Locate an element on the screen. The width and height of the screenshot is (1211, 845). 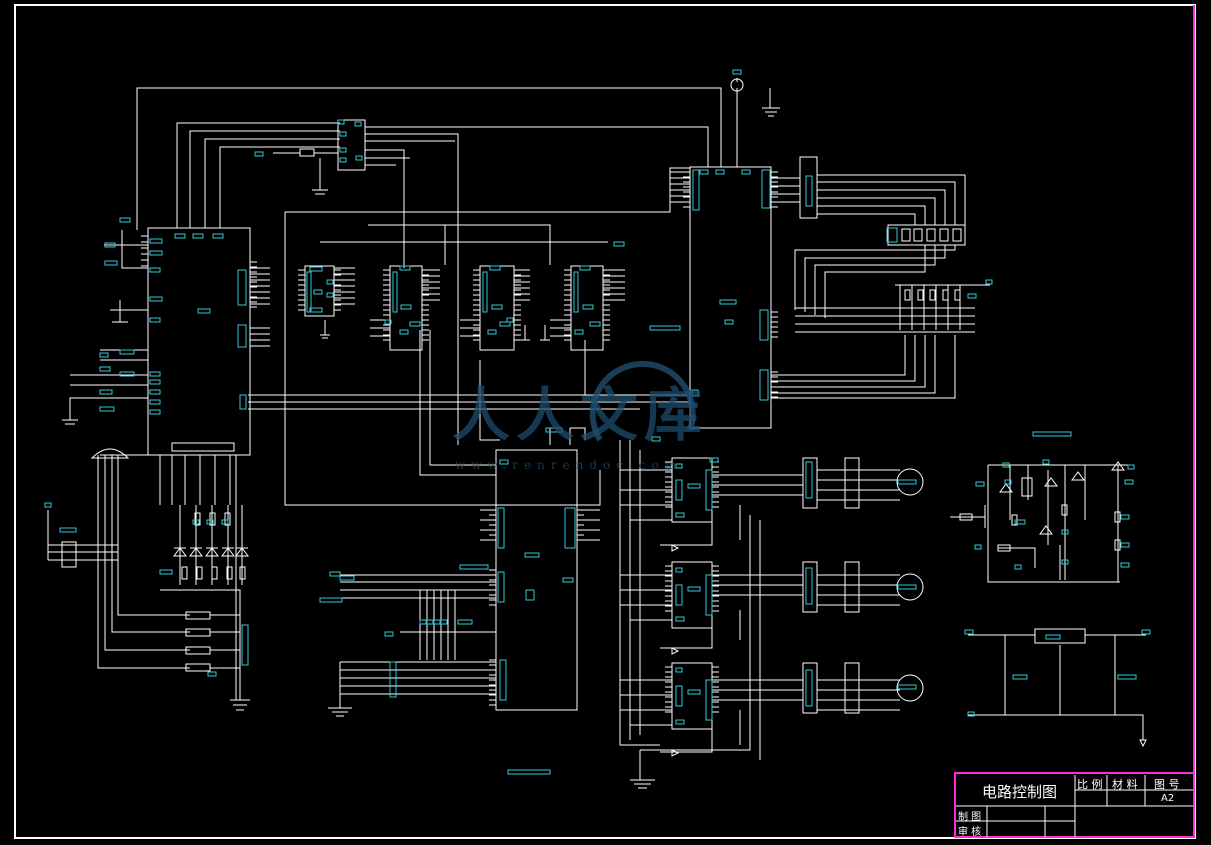
mcu-bottom is located at coordinates (536, 580).